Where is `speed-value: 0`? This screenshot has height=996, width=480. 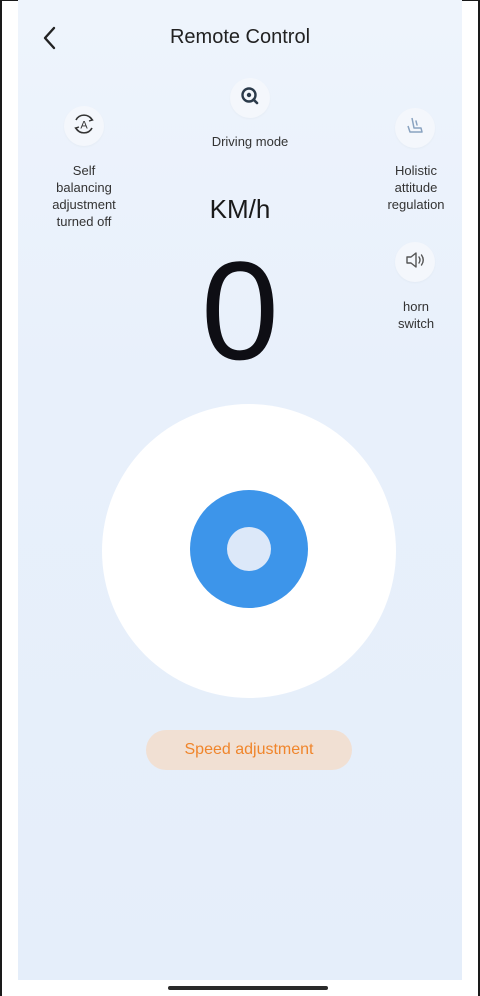
speed-value: 0 is located at coordinates (240, 310).